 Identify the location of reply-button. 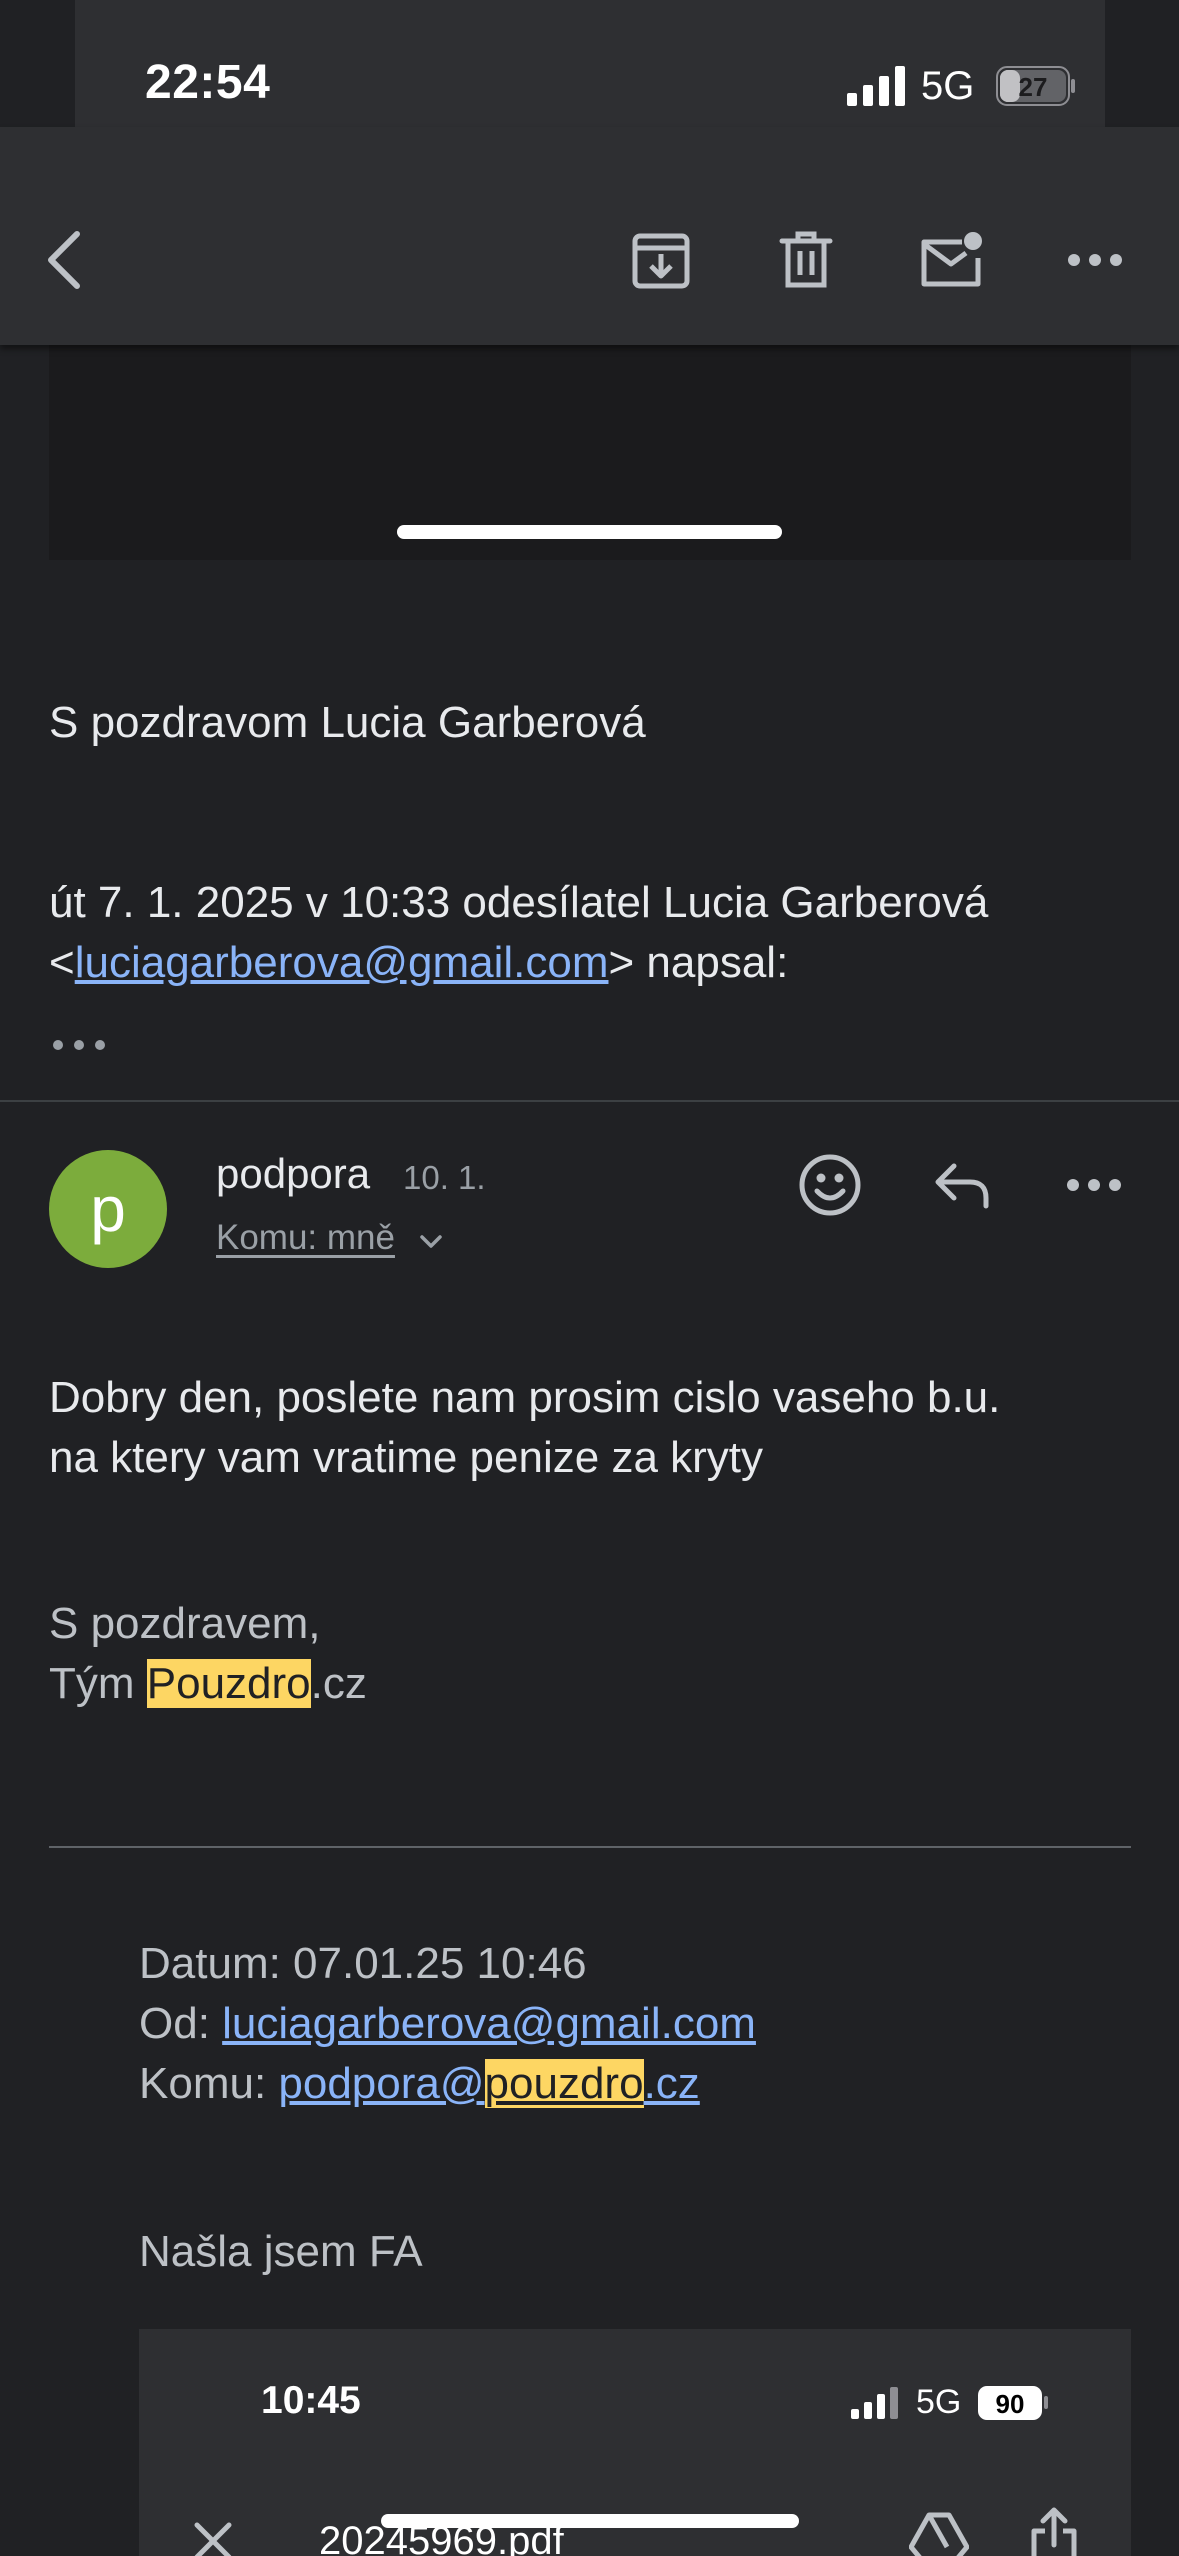
(962, 1185).